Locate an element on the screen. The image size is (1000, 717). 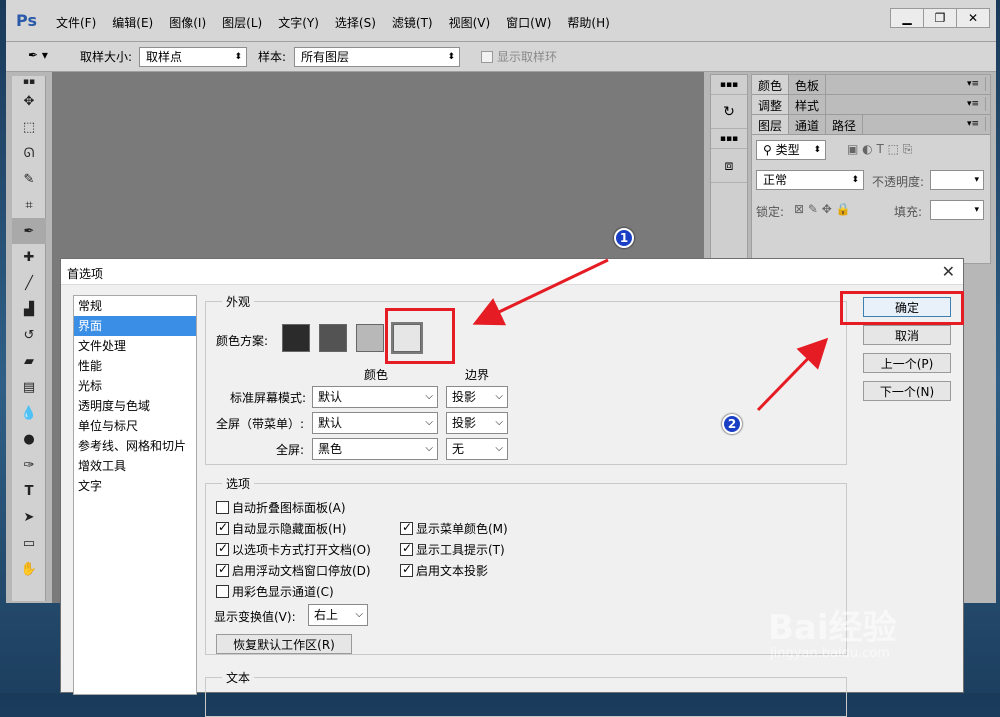
arrow-to-swatch is located at coordinates (540, 292).